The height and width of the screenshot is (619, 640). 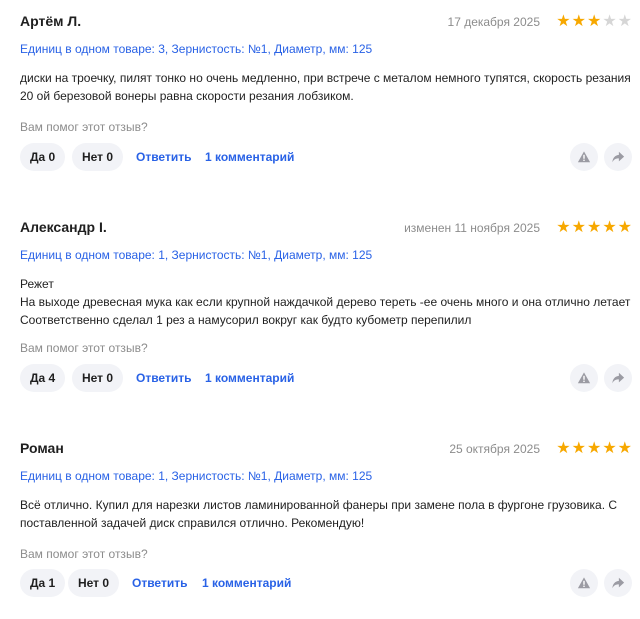 I want to click on vote-yes-button: Да 4, so click(x=43, y=378).